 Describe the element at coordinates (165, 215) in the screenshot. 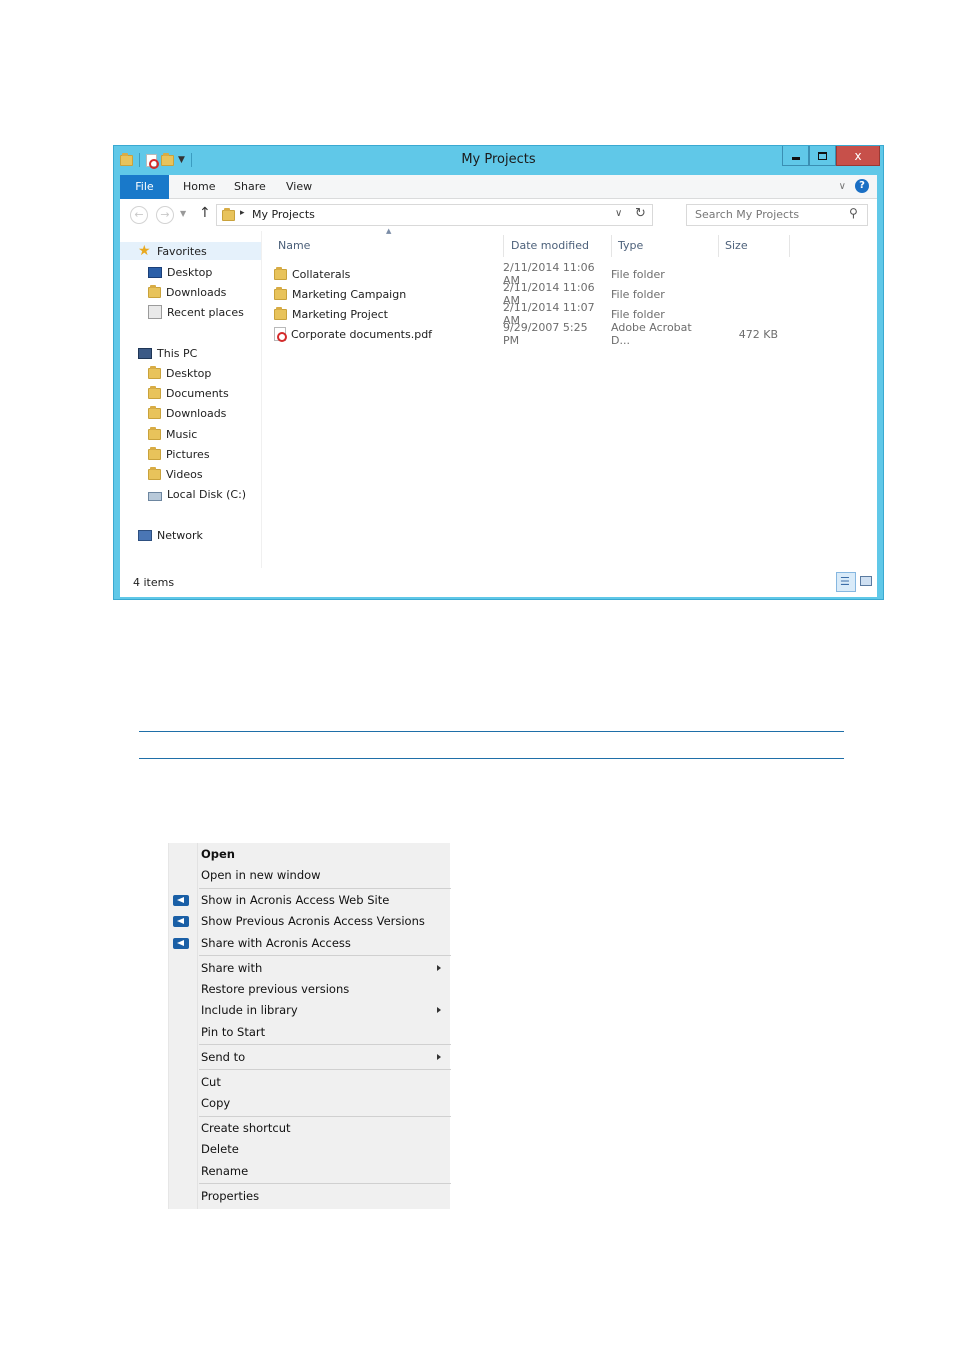

I see `forward-button: →` at that location.